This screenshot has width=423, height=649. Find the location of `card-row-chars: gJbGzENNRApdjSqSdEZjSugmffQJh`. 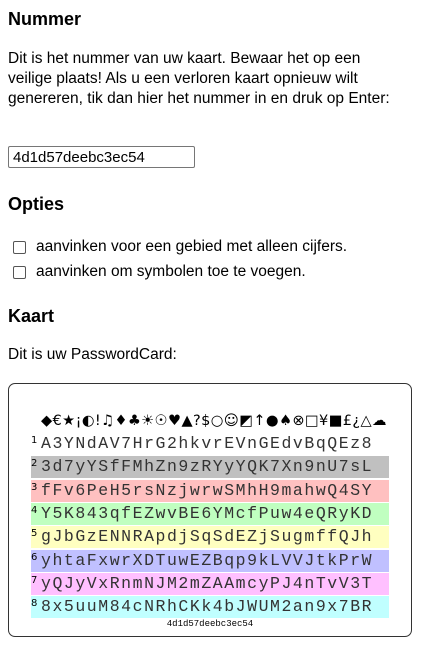

card-row-chars: gJbGzENNRApdjSqSdEZjSugmffQJh is located at coordinates (207, 537).